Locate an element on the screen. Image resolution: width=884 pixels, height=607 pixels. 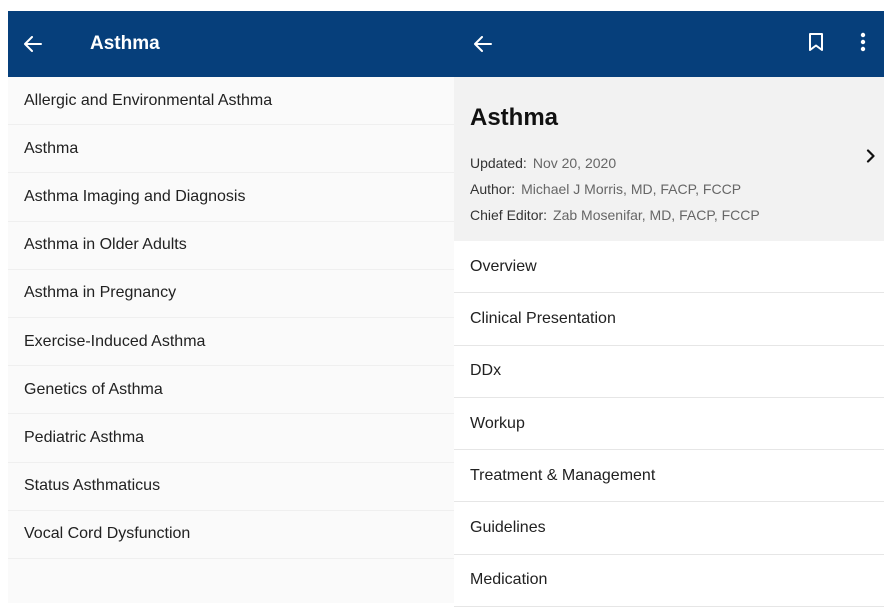
list-item-asthma-pregnancy: Asthma in Pregnancy is located at coordinates (231, 294).